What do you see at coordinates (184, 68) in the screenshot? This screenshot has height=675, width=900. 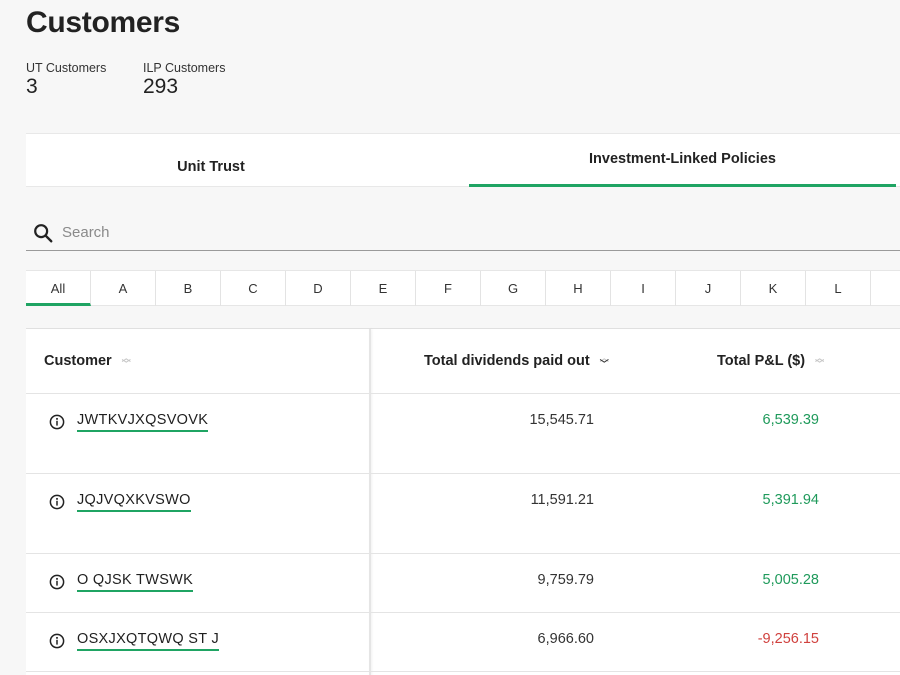 I see `ilp-customers-label: ILP Customers` at bounding box center [184, 68].